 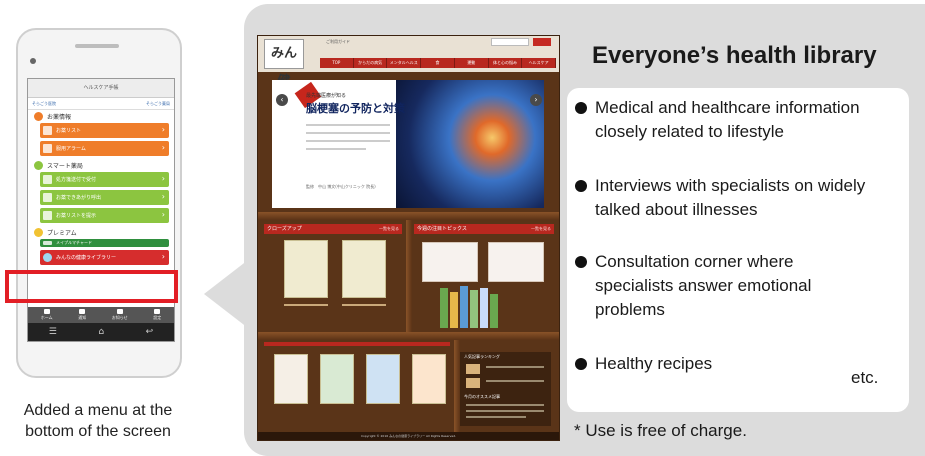 I want to click on app-title: ヘルスケア手帳, so click(x=101, y=88).